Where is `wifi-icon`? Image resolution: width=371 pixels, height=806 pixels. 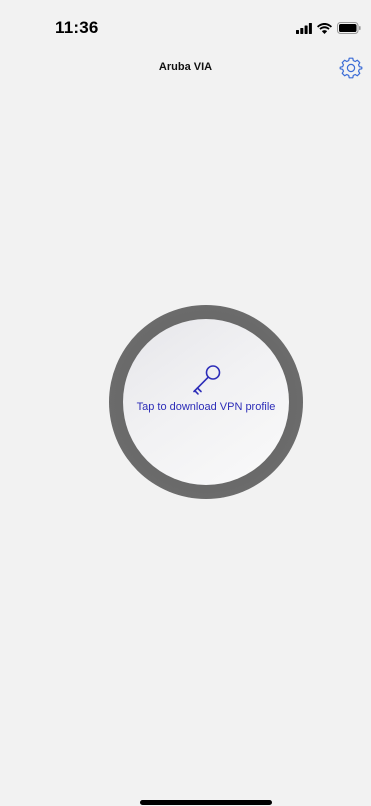
wifi-icon is located at coordinates (324, 28).